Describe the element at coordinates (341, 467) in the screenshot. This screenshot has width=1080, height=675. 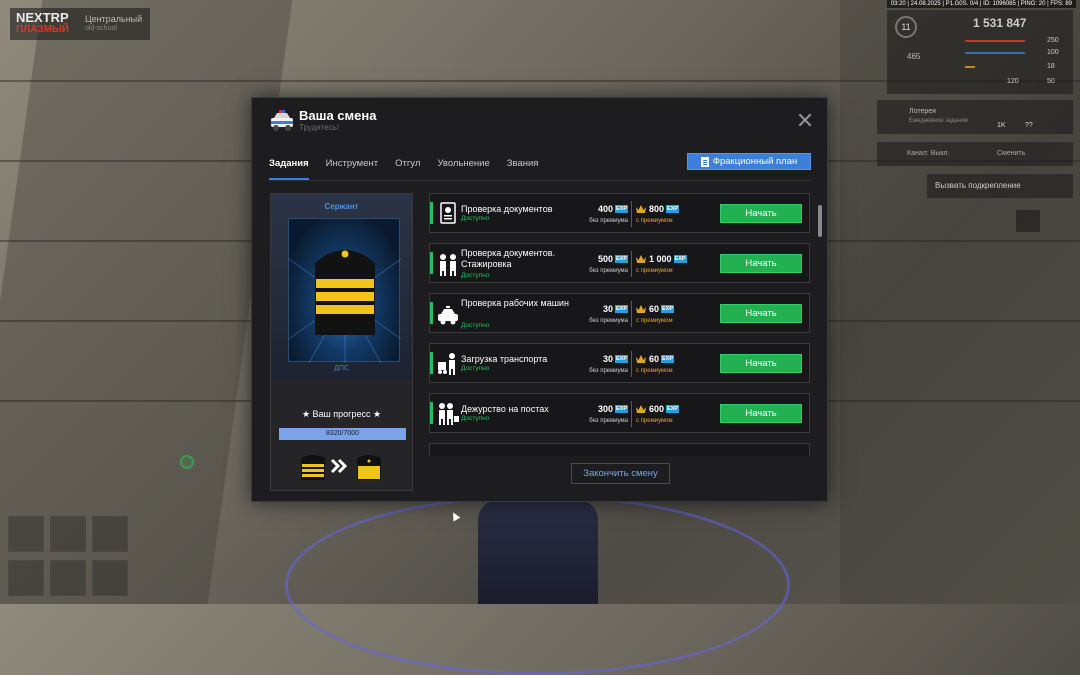
I see `next-rank-preview` at that location.